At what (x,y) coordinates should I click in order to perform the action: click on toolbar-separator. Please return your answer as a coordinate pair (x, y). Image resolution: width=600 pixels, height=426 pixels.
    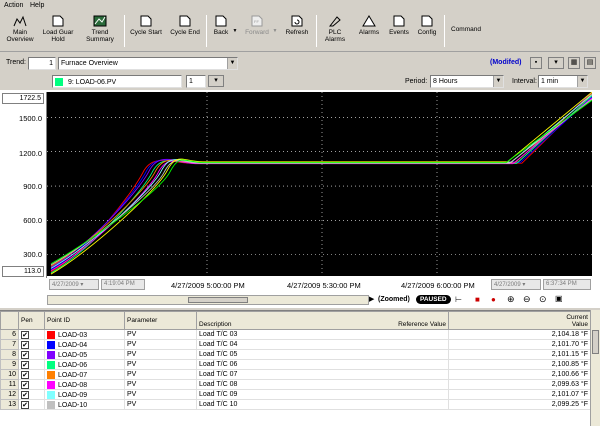
    Looking at the image, I should click on (444, 31).